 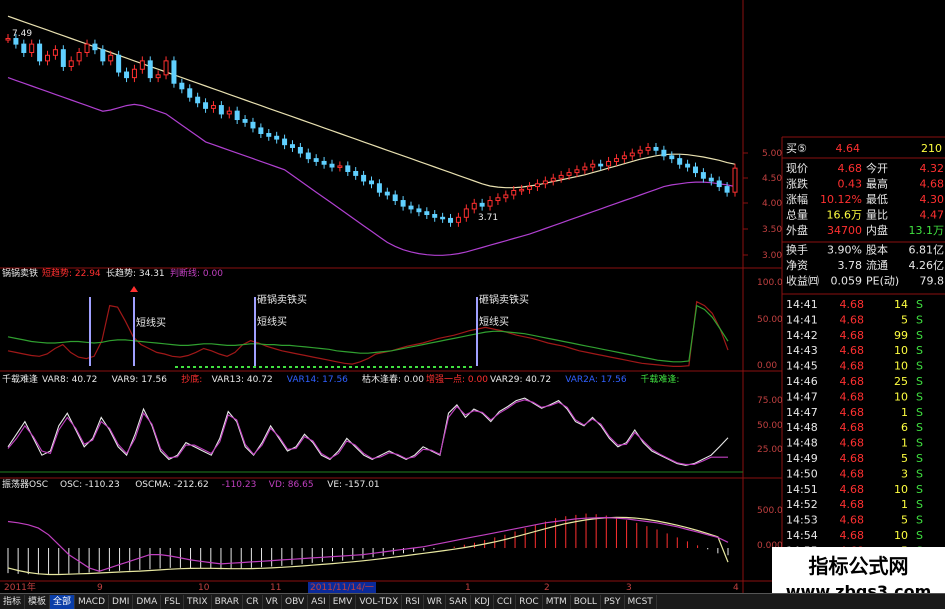 I want to click on tab-fsl: FSL, so click(x=172, y=601).